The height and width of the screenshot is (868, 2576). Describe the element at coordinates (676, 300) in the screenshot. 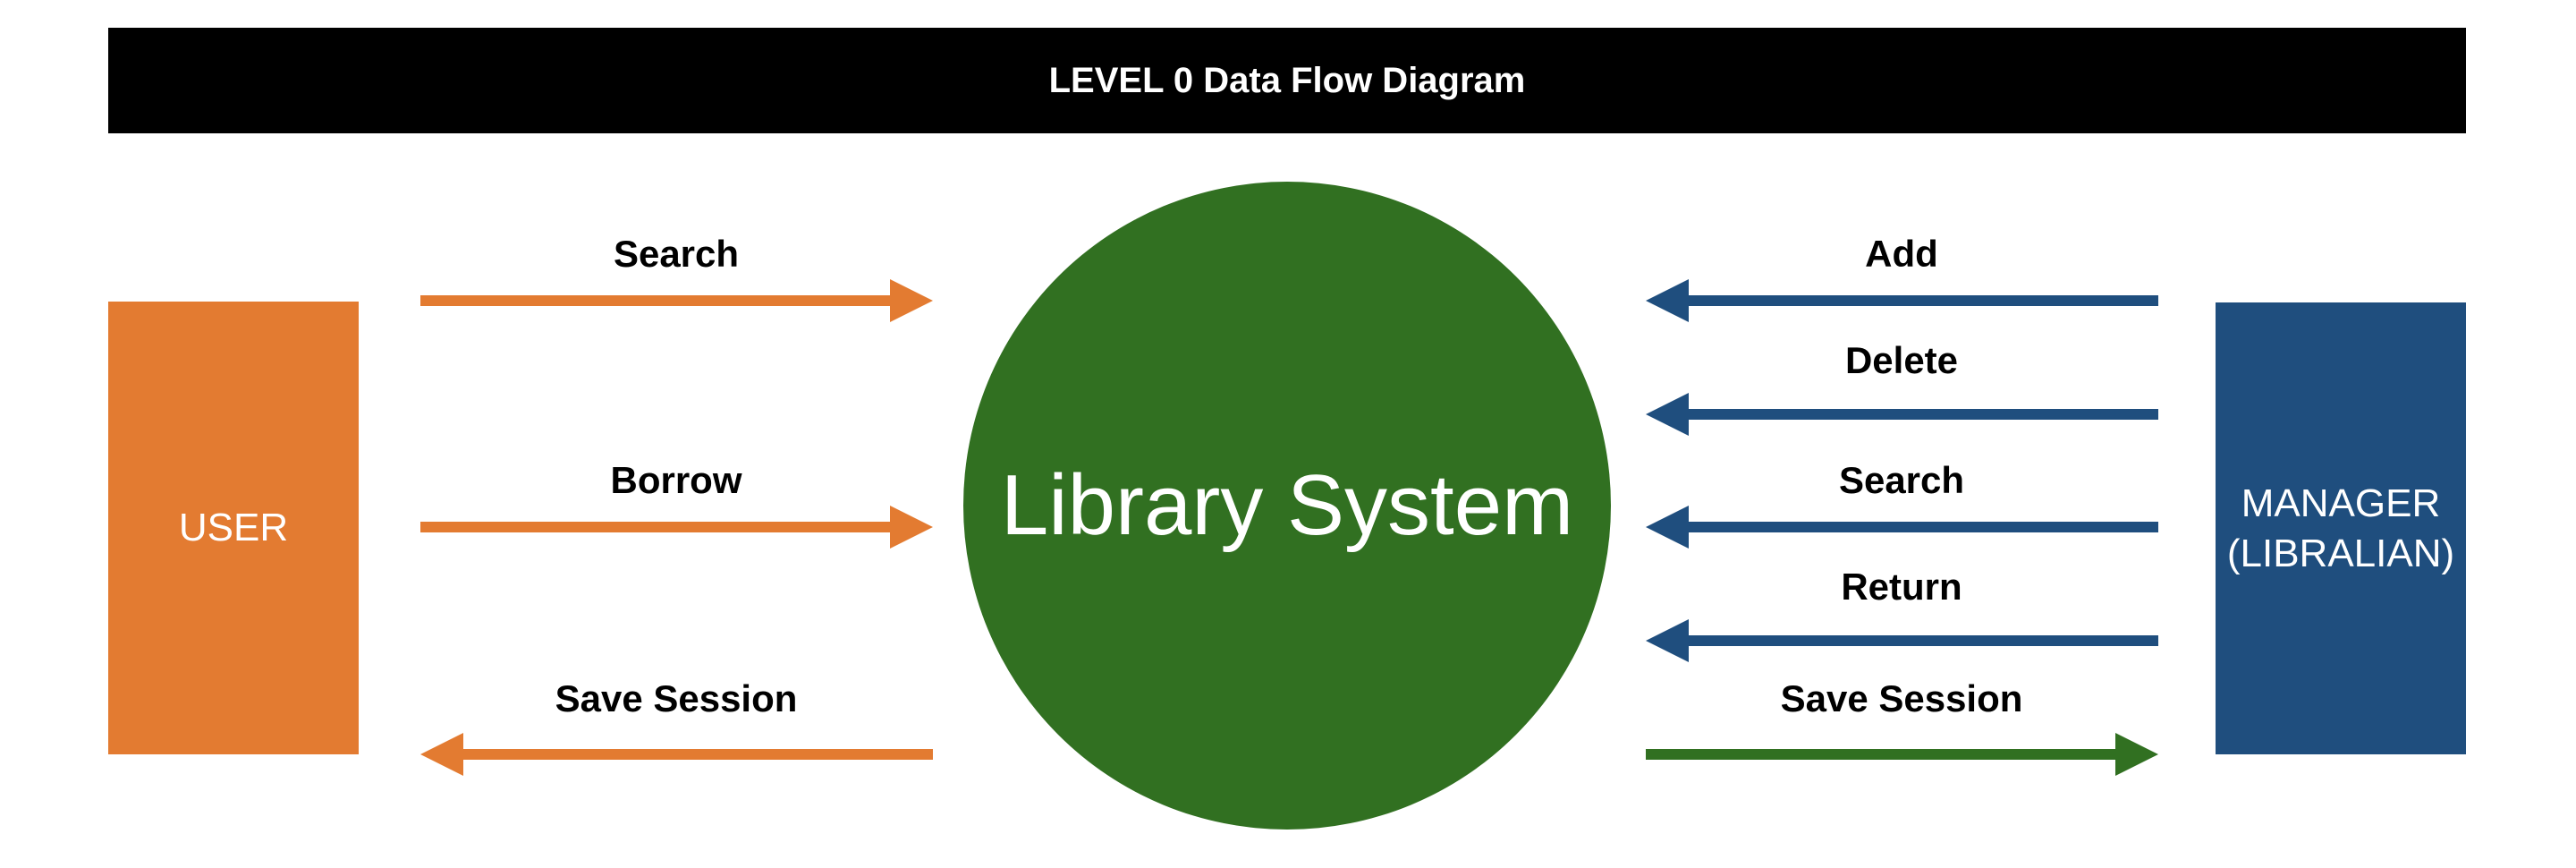

I see `arrow-user-search` at that location.